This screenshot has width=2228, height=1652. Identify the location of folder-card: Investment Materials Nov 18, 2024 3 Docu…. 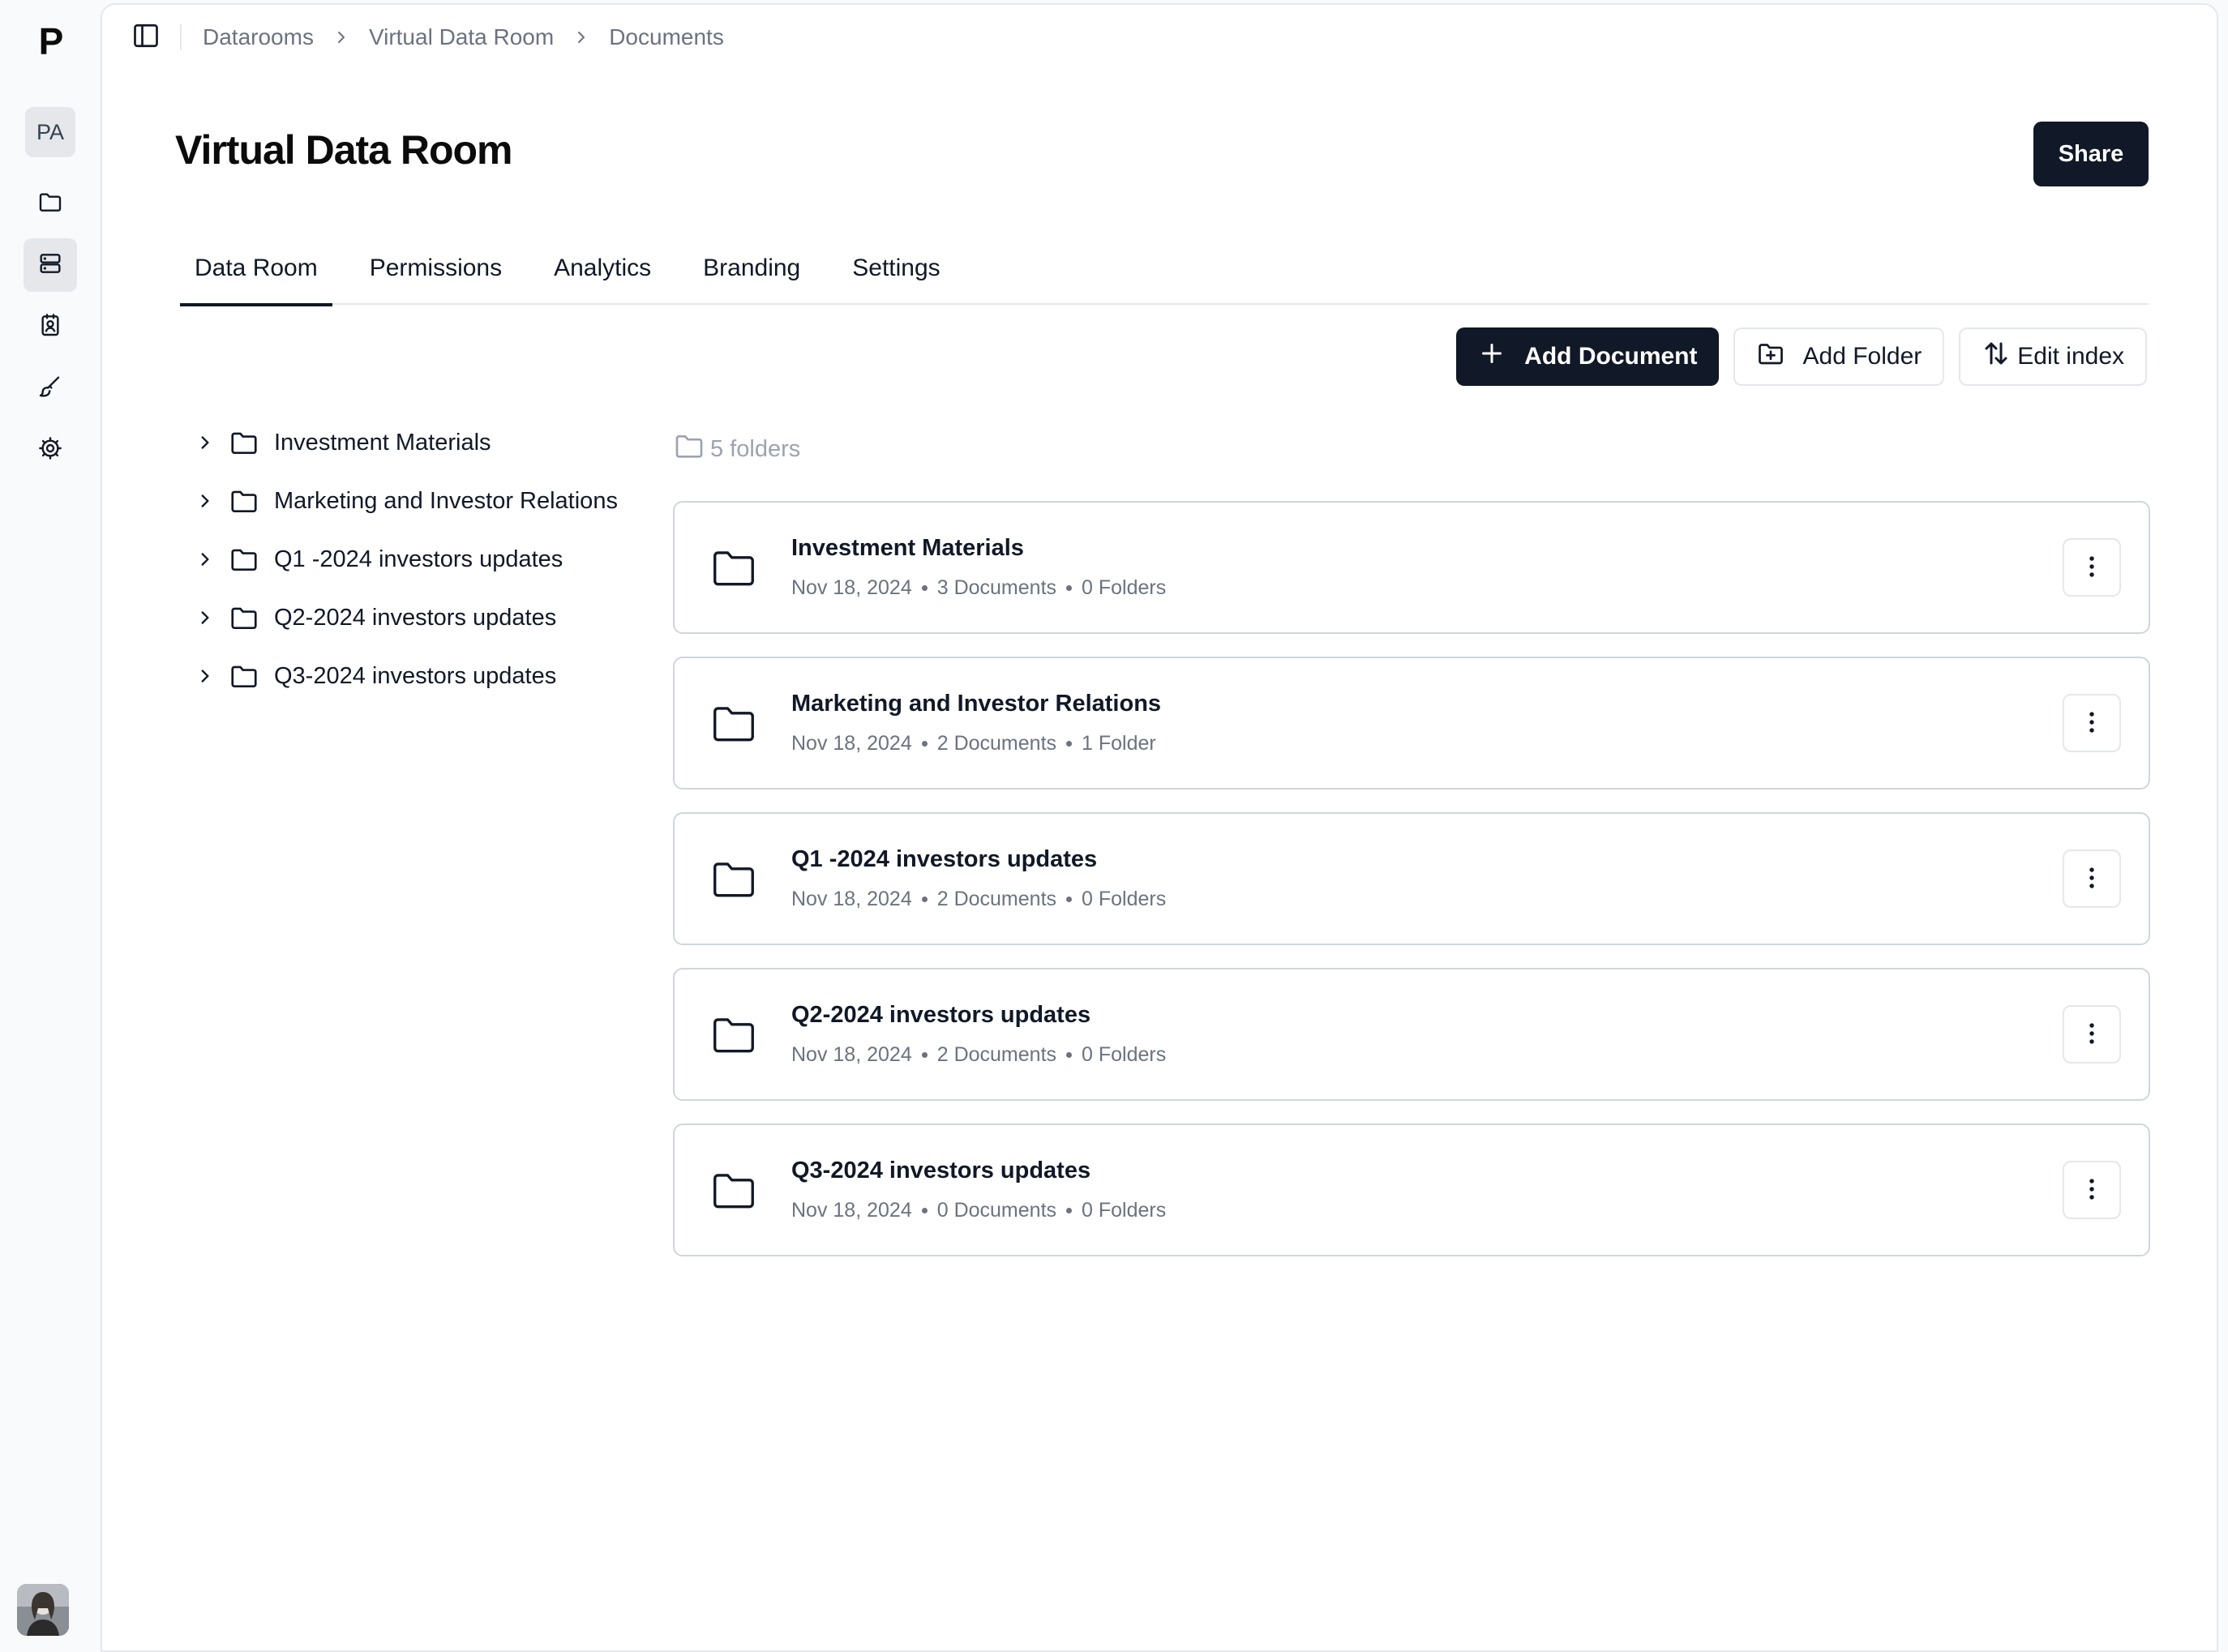
(1411, 567).